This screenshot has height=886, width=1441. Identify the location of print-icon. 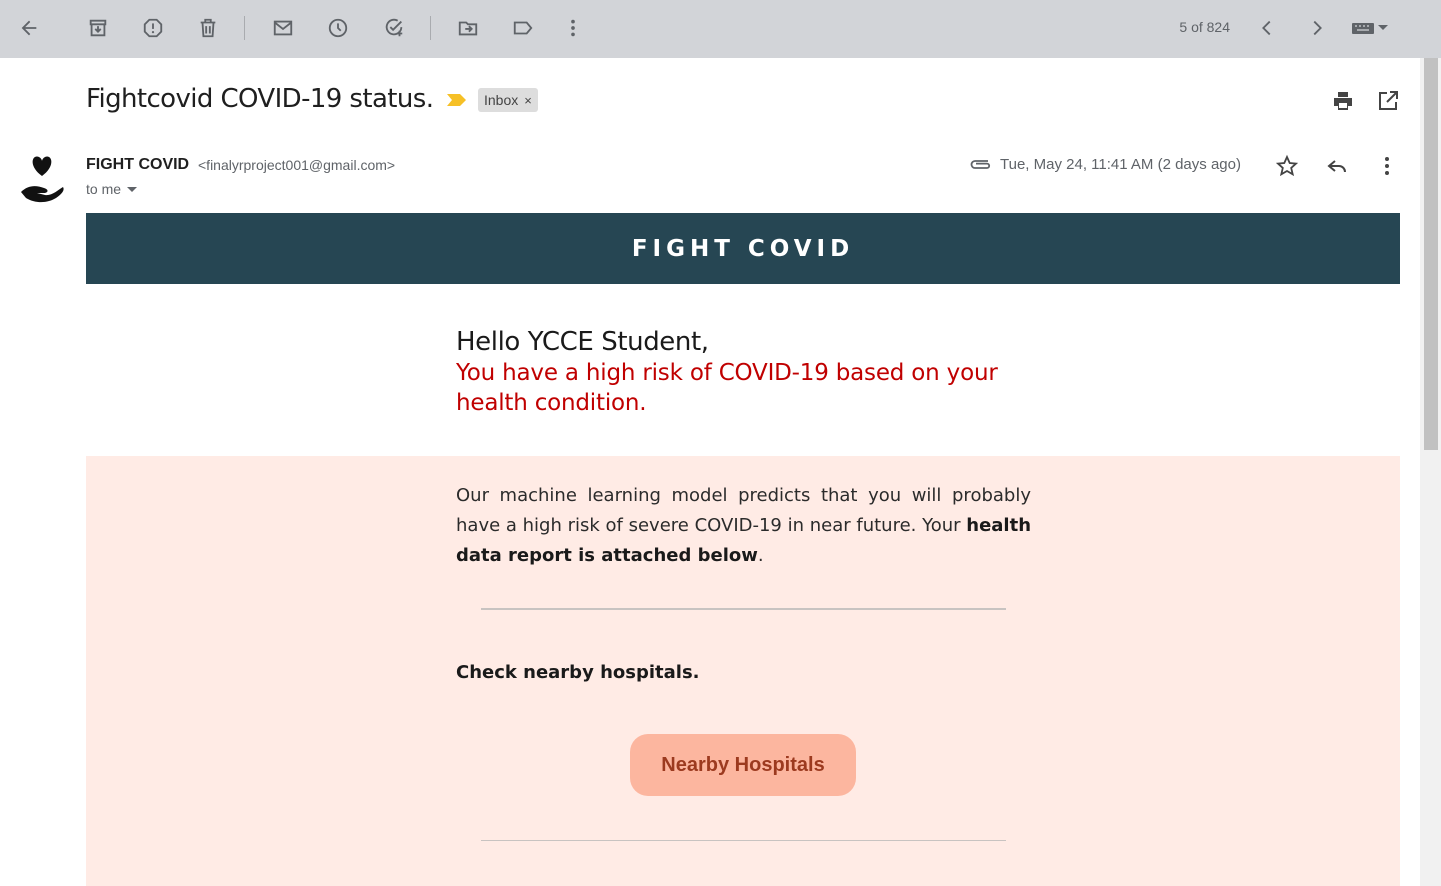
(1343, 101).